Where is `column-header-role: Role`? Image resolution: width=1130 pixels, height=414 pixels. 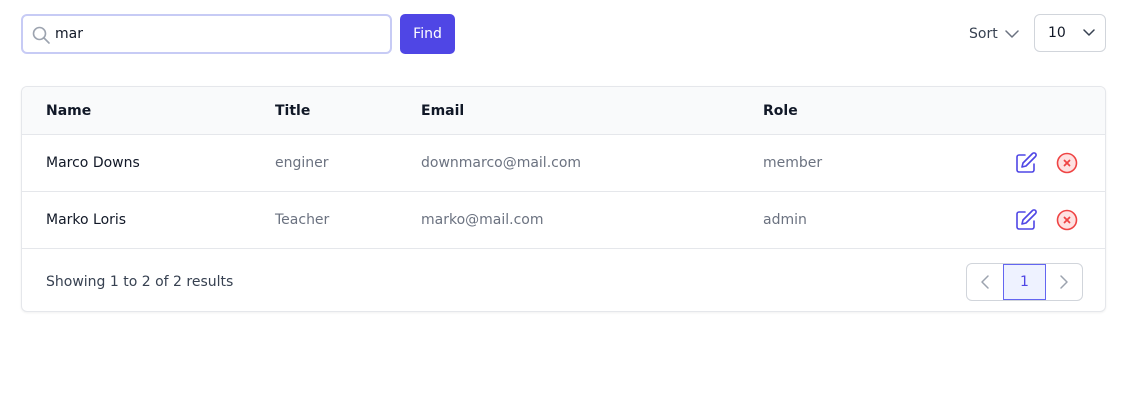
column-header-role: Role is located at coordinates (780, 111).